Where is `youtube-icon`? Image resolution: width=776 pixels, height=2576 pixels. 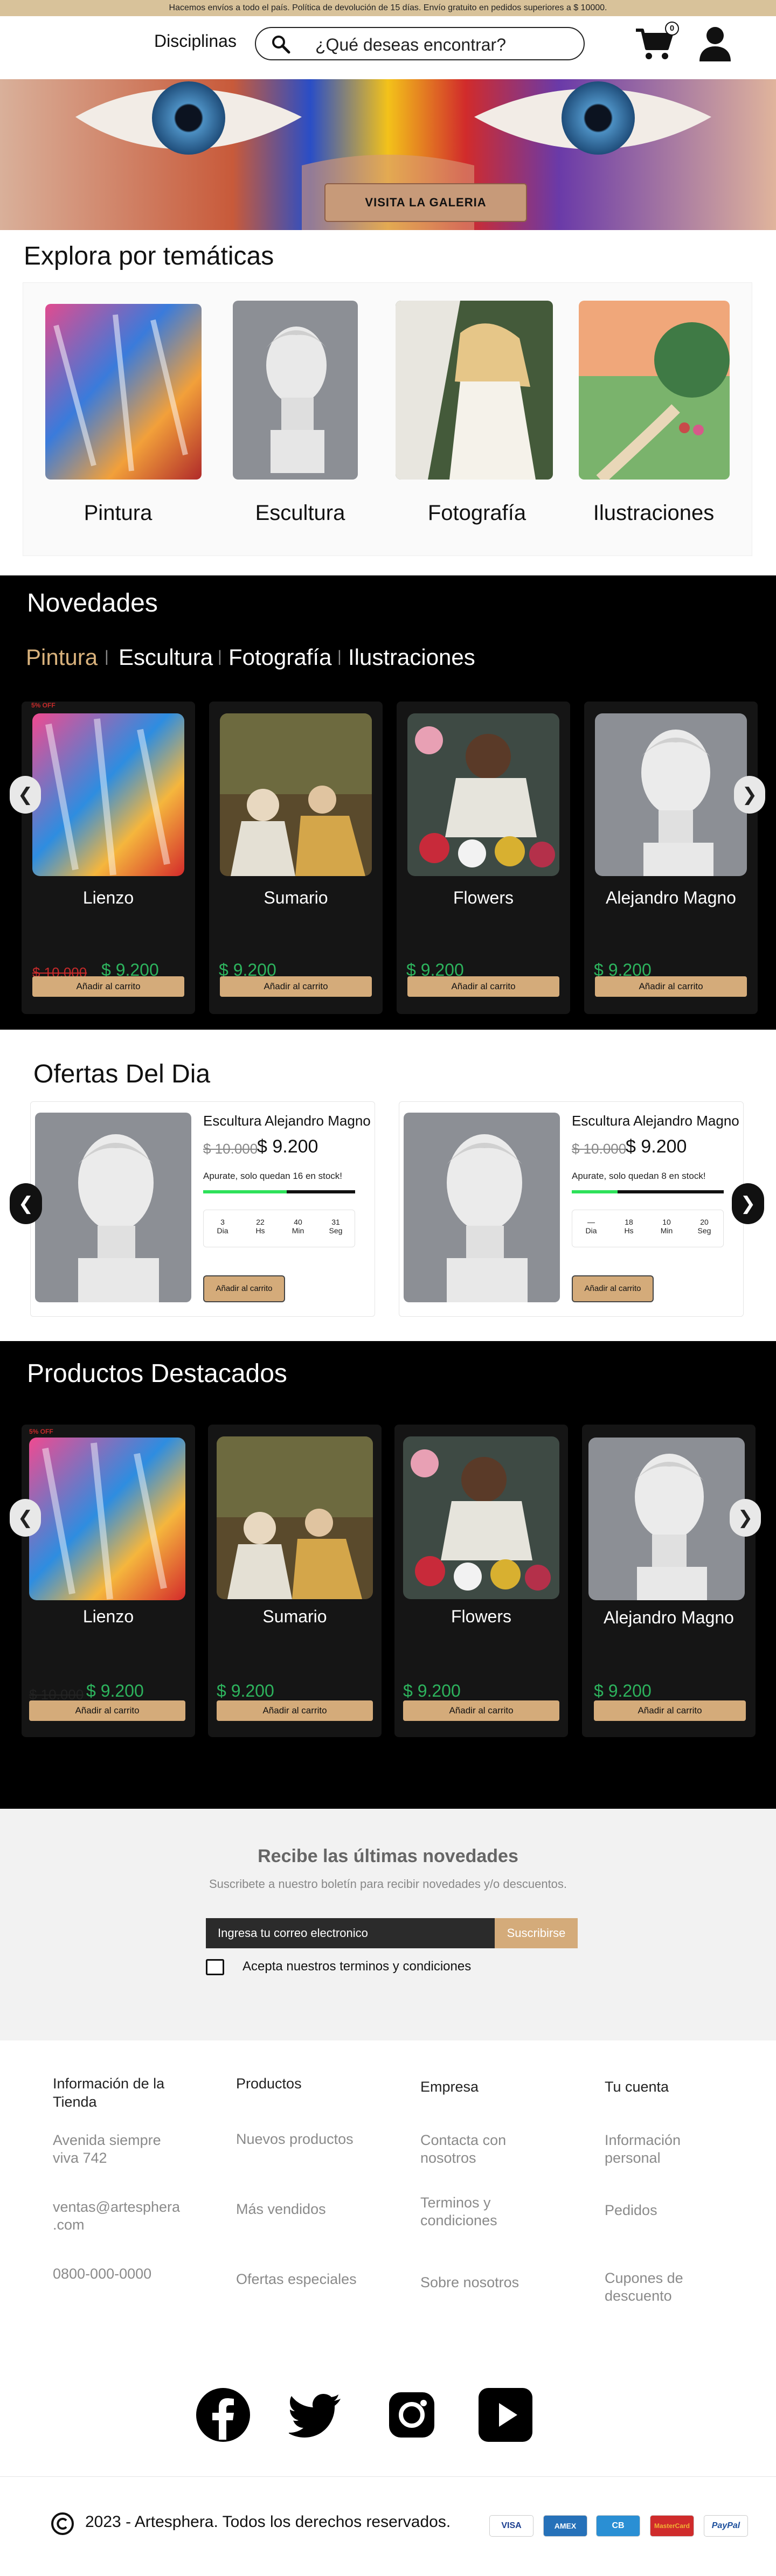
youtube-icon is located at coordinates (505, 2415).